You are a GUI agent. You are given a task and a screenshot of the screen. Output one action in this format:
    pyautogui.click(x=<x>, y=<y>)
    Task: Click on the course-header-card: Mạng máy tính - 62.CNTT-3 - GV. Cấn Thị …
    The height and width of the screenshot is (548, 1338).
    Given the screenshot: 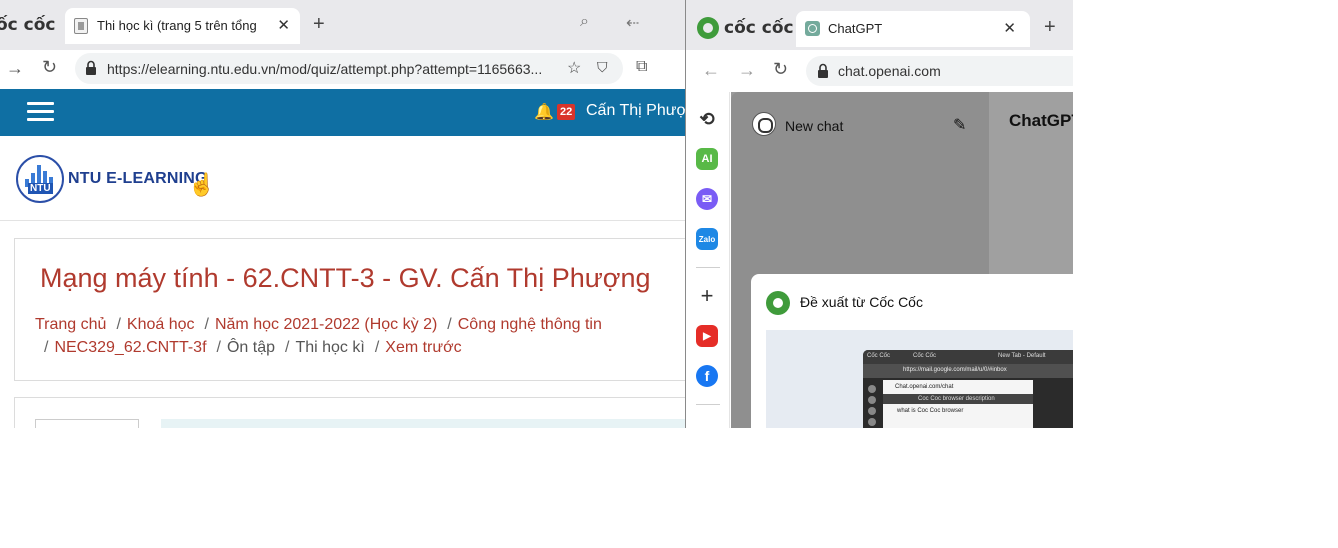 What is the action you would take?
    pyautogui.click(x=350, y=309)
    